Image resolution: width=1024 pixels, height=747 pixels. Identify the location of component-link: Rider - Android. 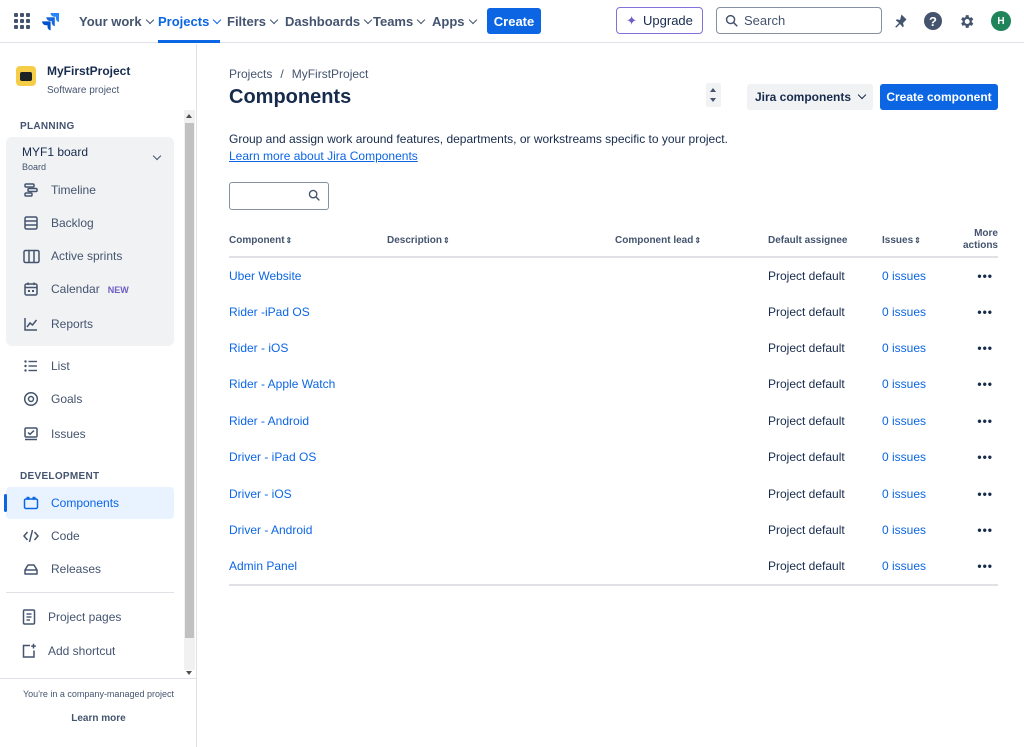
(269, 421).